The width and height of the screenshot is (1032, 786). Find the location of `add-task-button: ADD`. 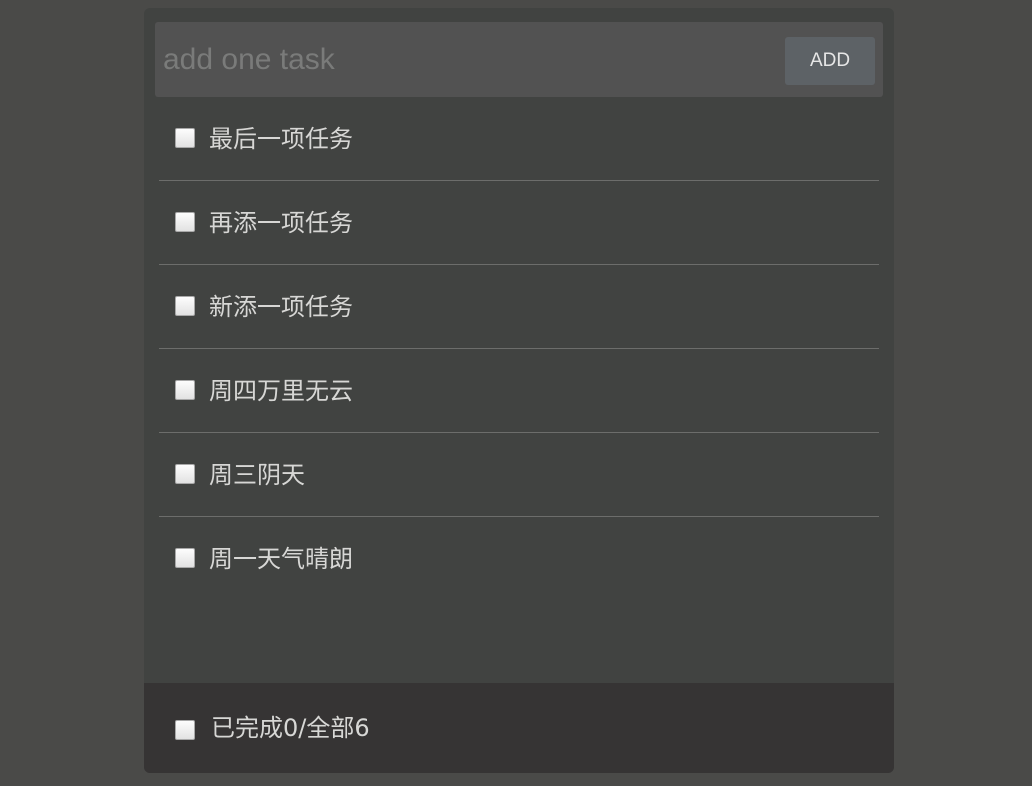

add-task-button: ADD is located at coordinates (830, 61).